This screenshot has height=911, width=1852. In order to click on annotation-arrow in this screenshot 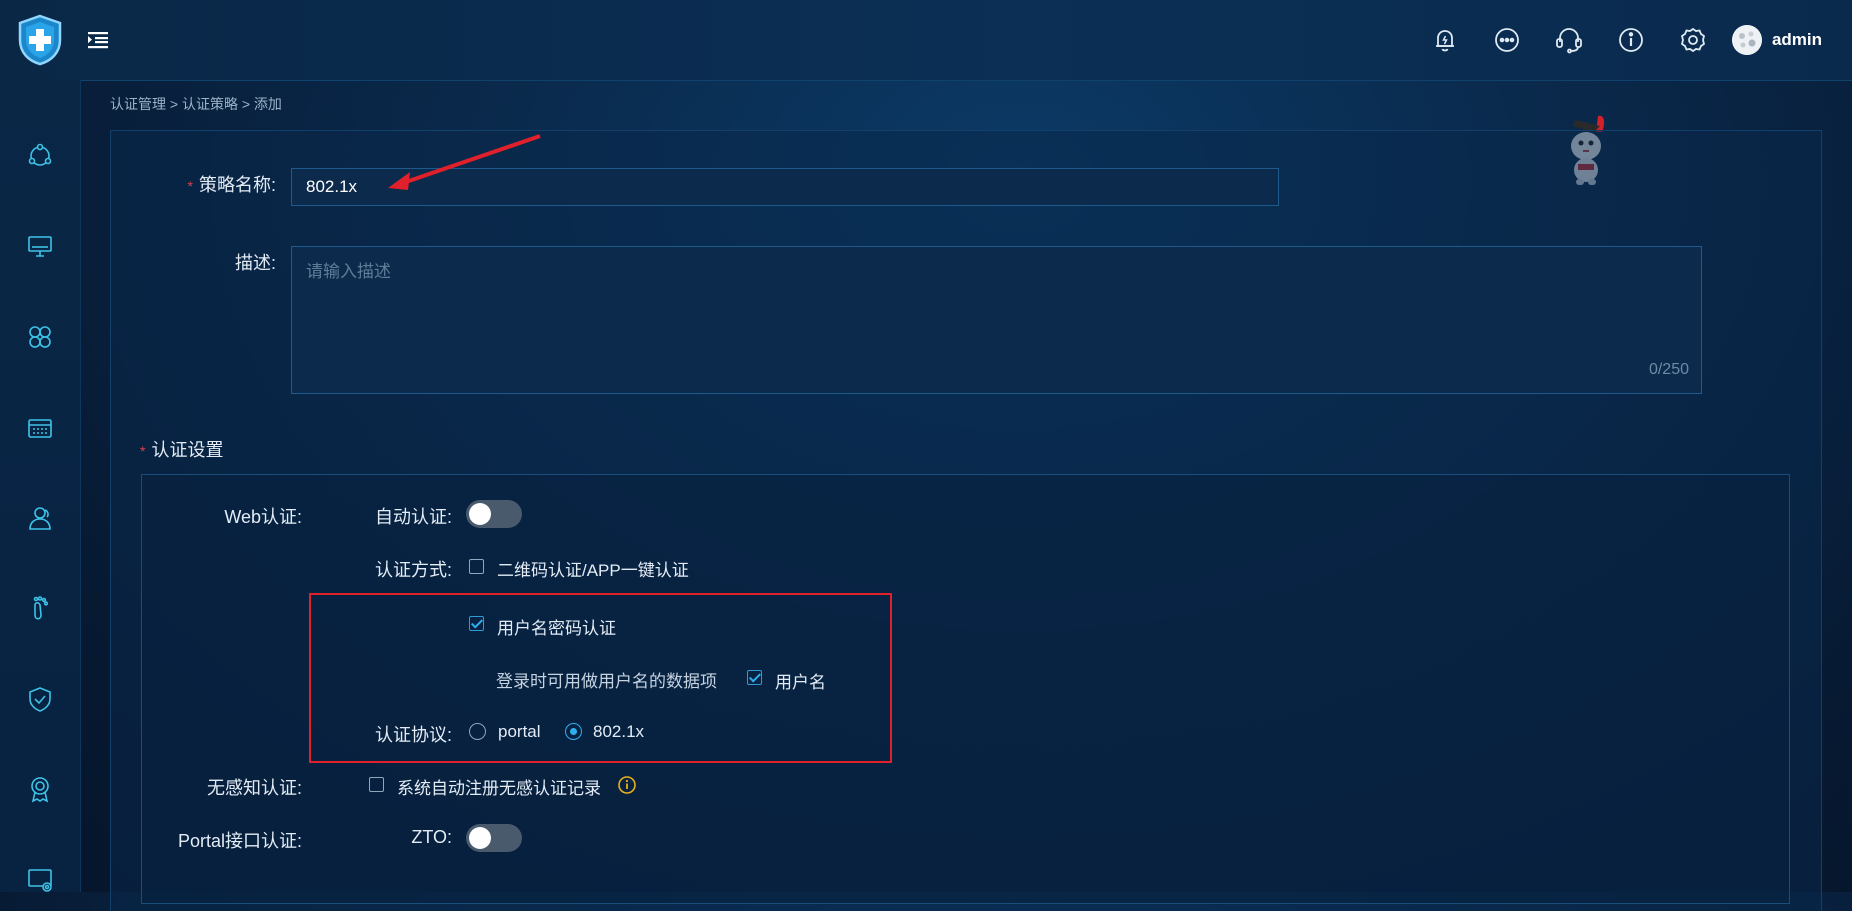, I will do `click(464, 162)`.